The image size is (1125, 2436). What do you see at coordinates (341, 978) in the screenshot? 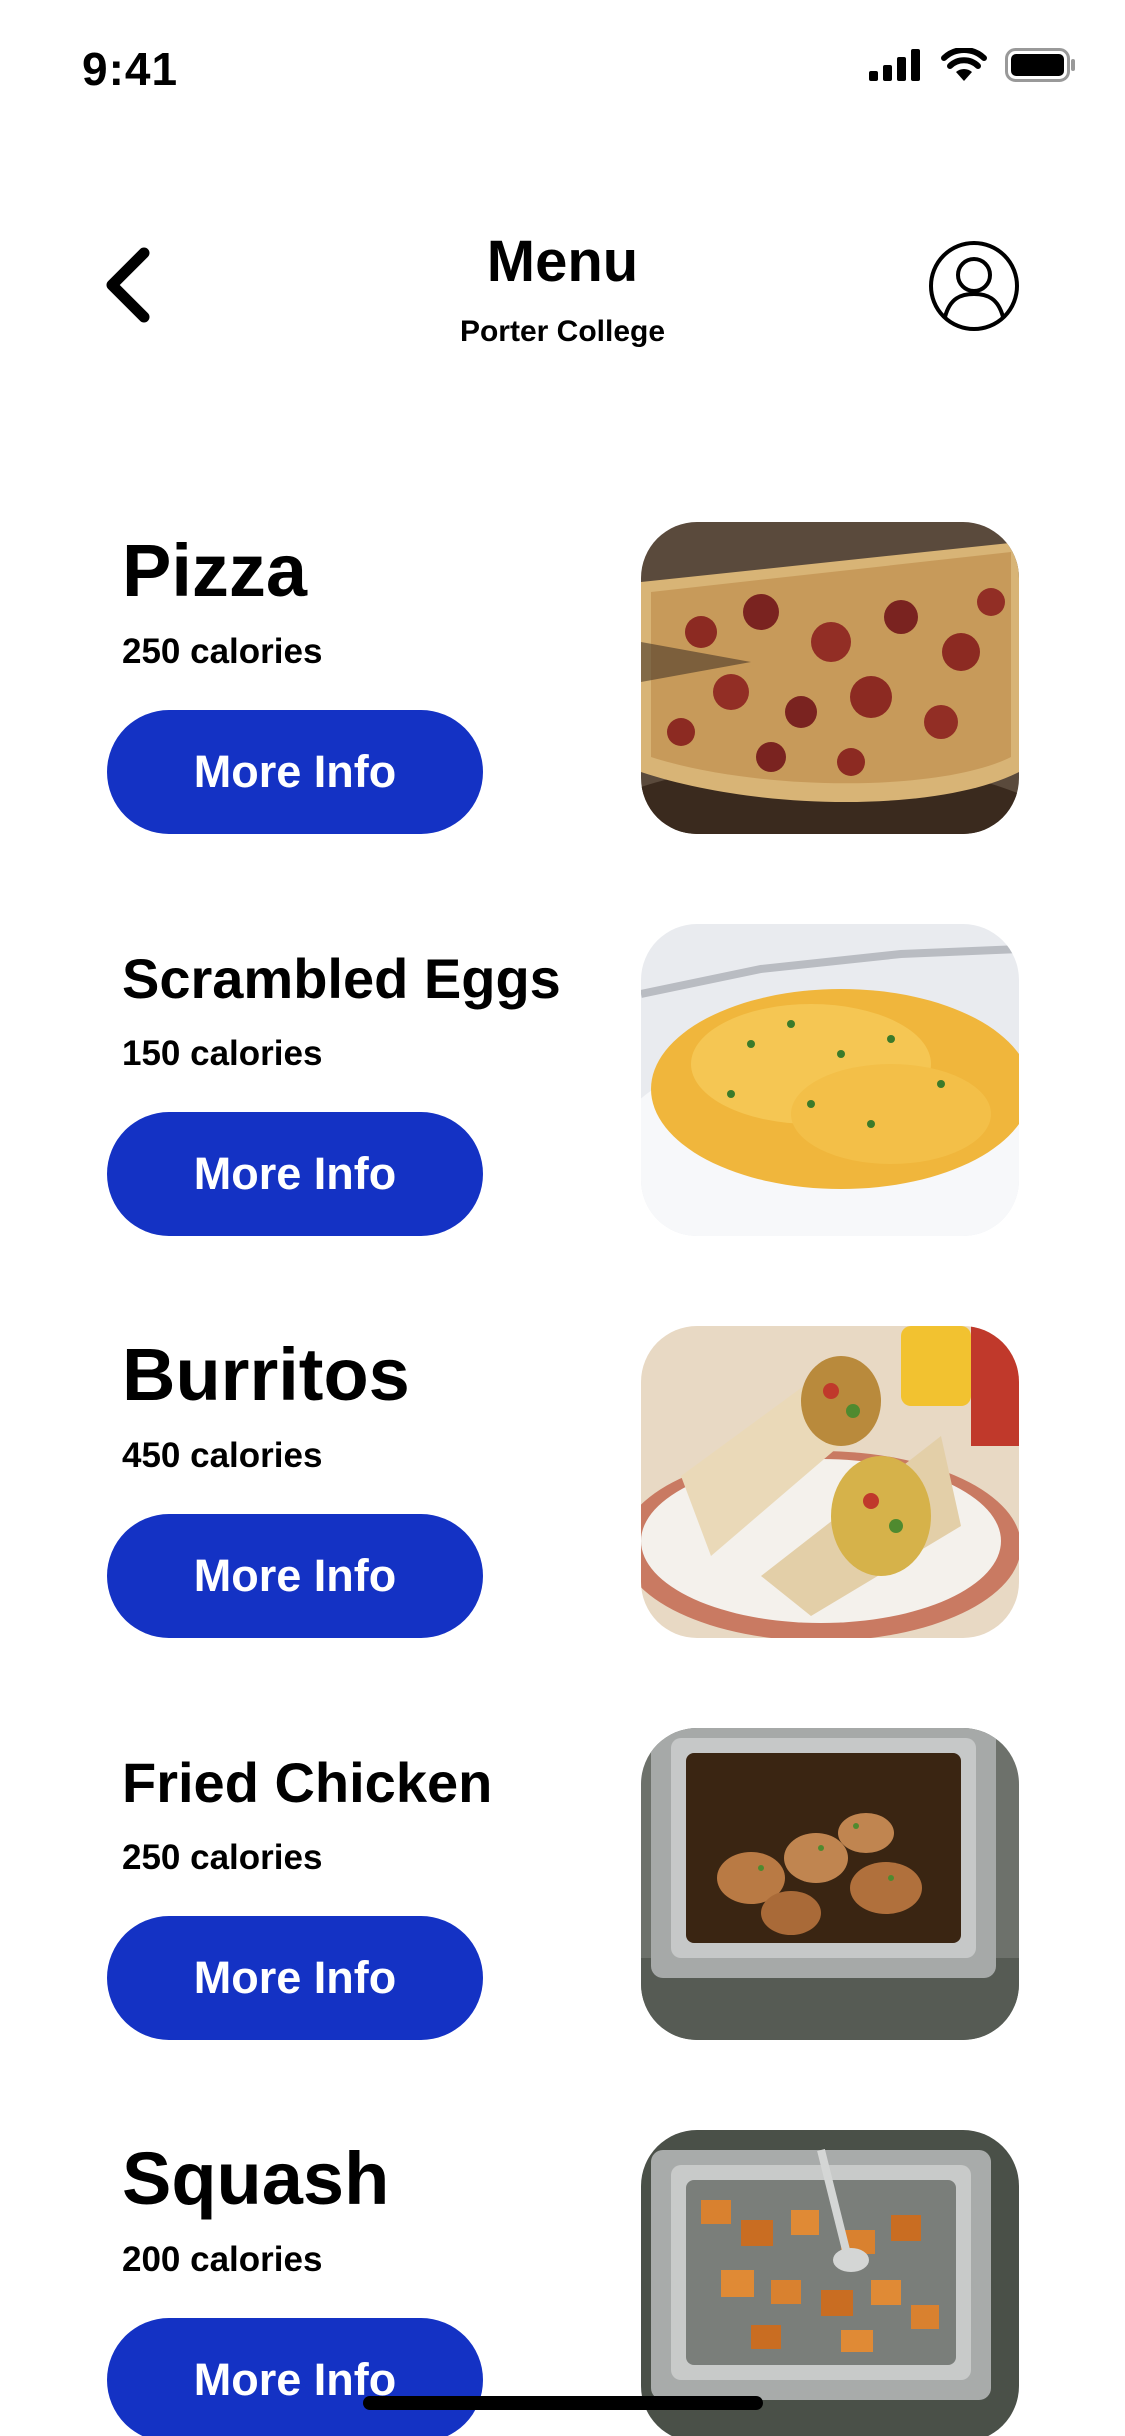
I see `item-name: Scrambled Eggs` at bounding box center [341, 978].